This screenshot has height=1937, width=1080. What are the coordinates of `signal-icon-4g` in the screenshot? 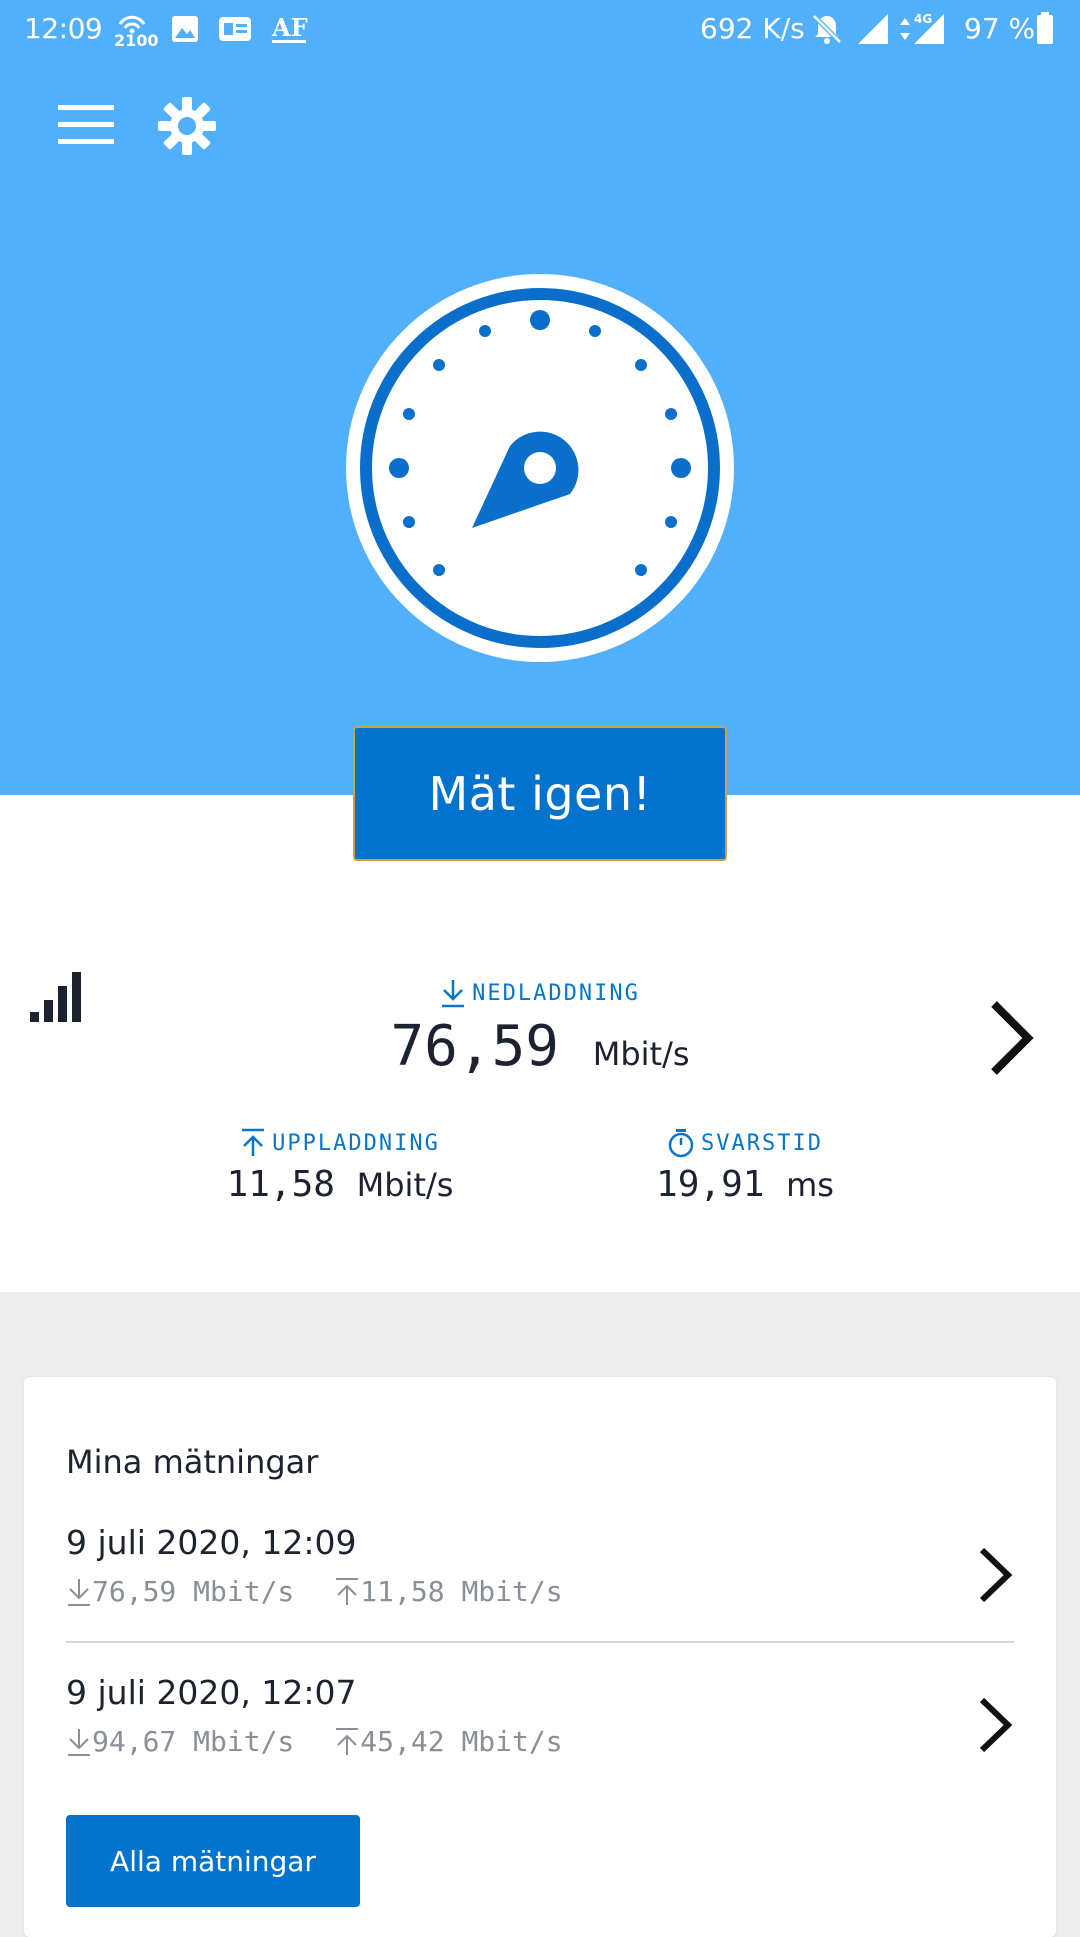 It's located at (929, 29).